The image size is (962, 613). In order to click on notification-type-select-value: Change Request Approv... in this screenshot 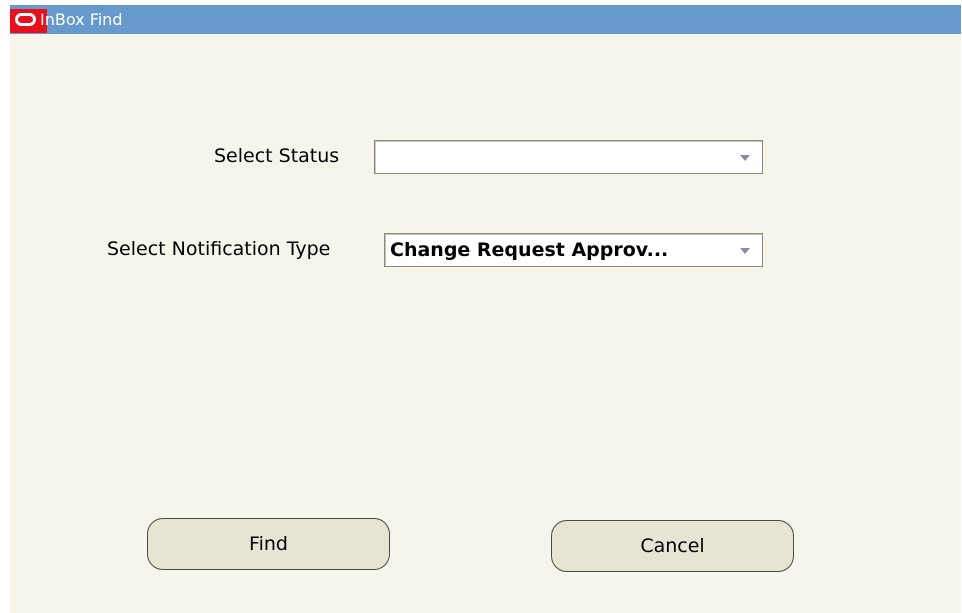, I will do `click(529, 250)`.